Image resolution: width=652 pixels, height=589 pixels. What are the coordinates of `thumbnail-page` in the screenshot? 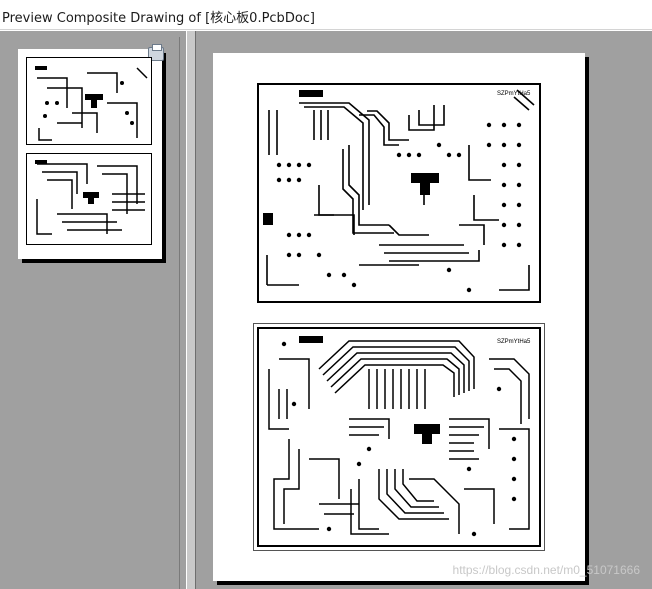 It's located at (91, 151).